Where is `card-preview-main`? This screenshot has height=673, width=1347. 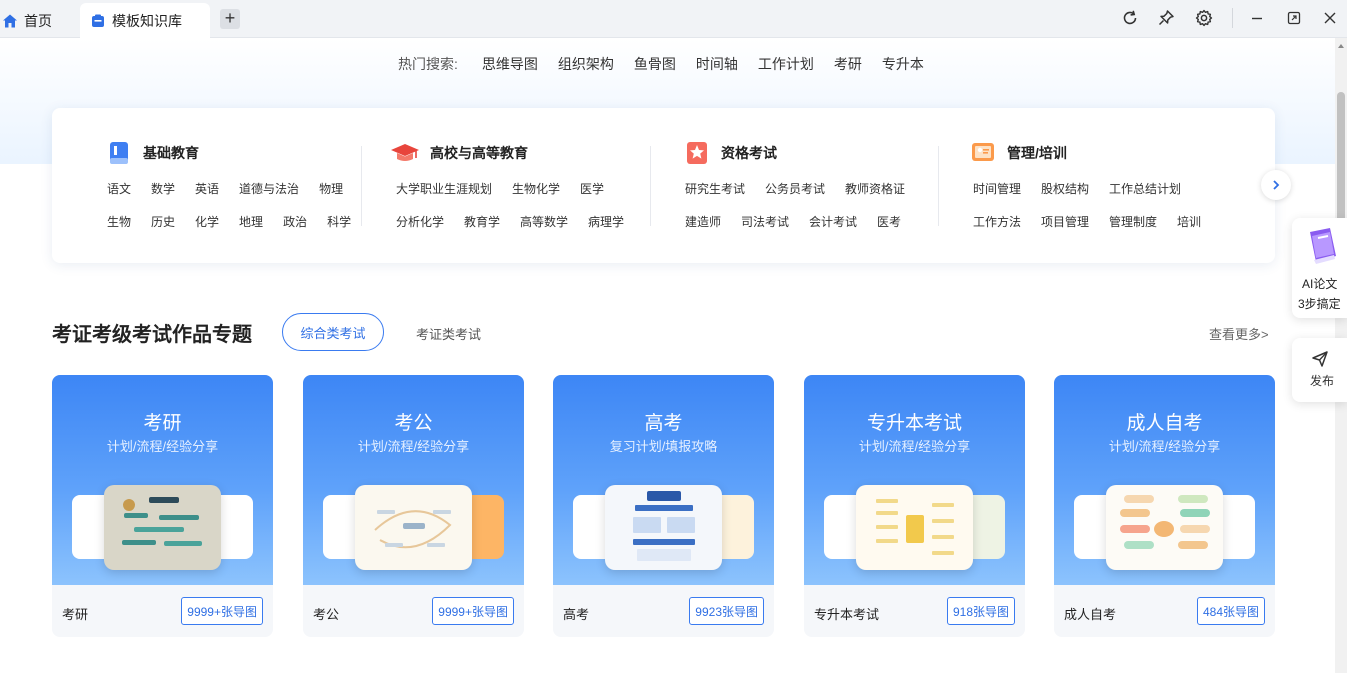
card-preview-main is located at coordinates (413, 527).